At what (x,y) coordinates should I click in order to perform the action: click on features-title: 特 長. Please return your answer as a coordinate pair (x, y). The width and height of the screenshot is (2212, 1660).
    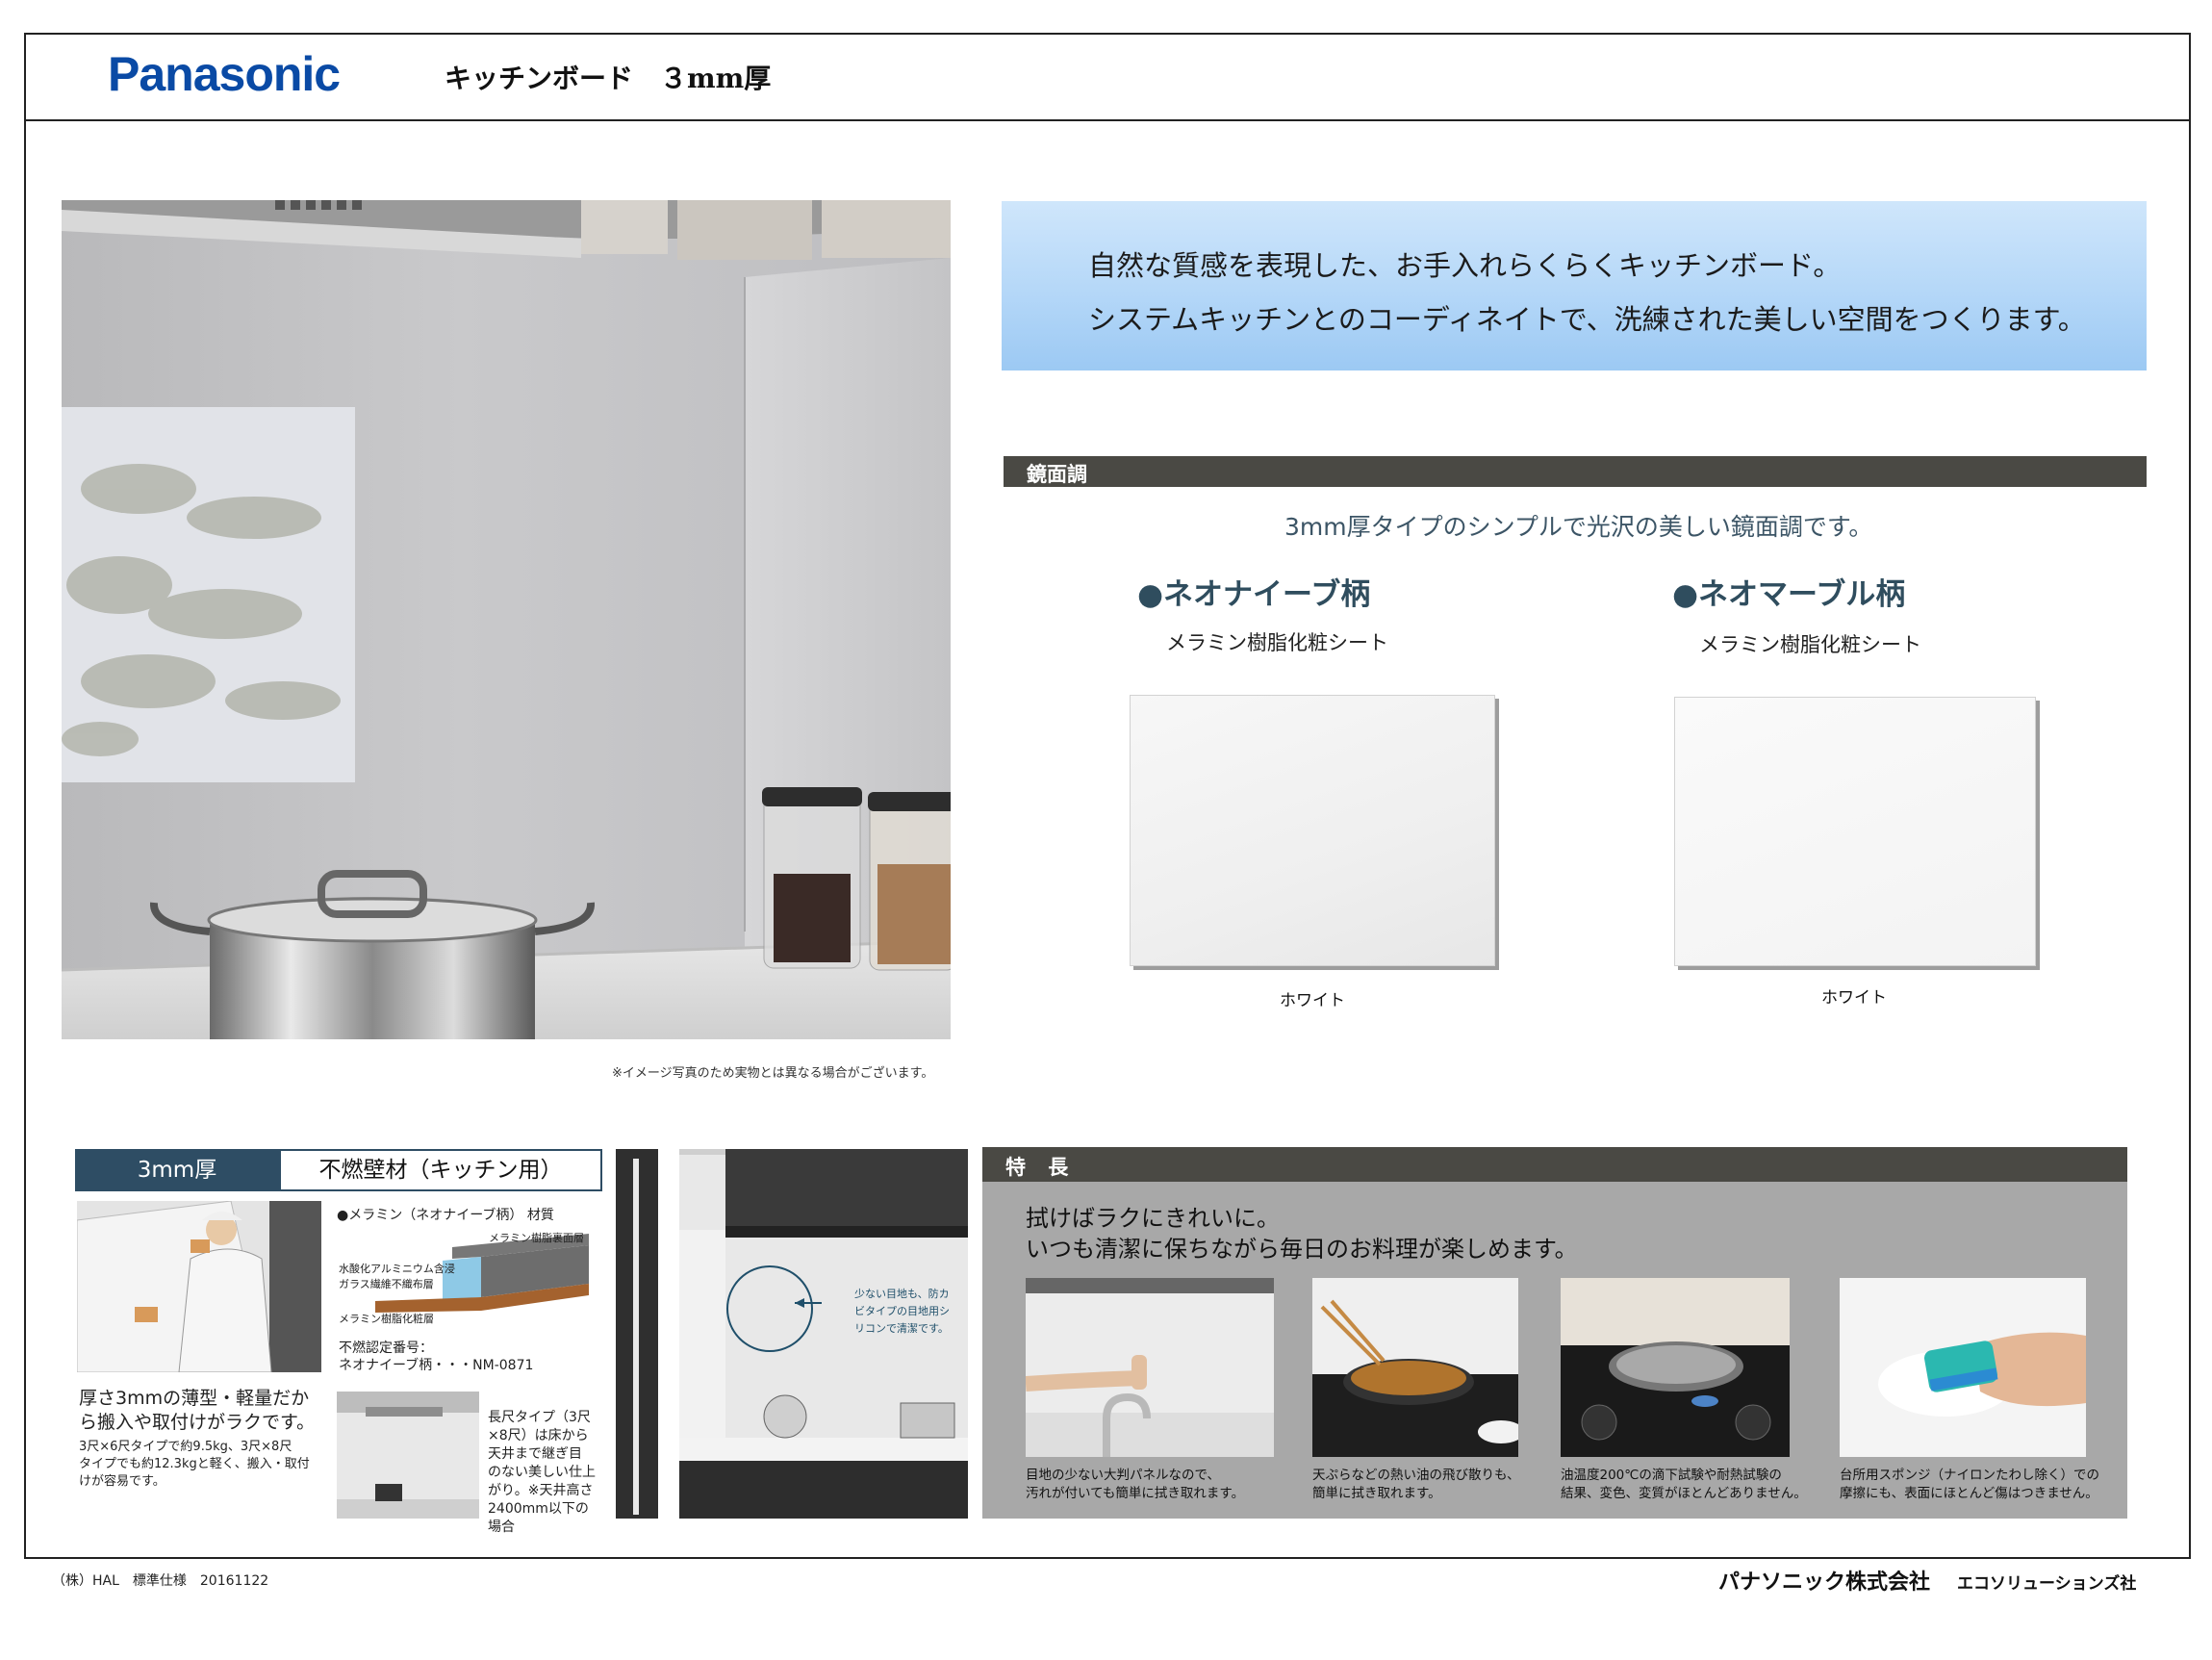
    Looking at the image, I should click on (1041, 1167).